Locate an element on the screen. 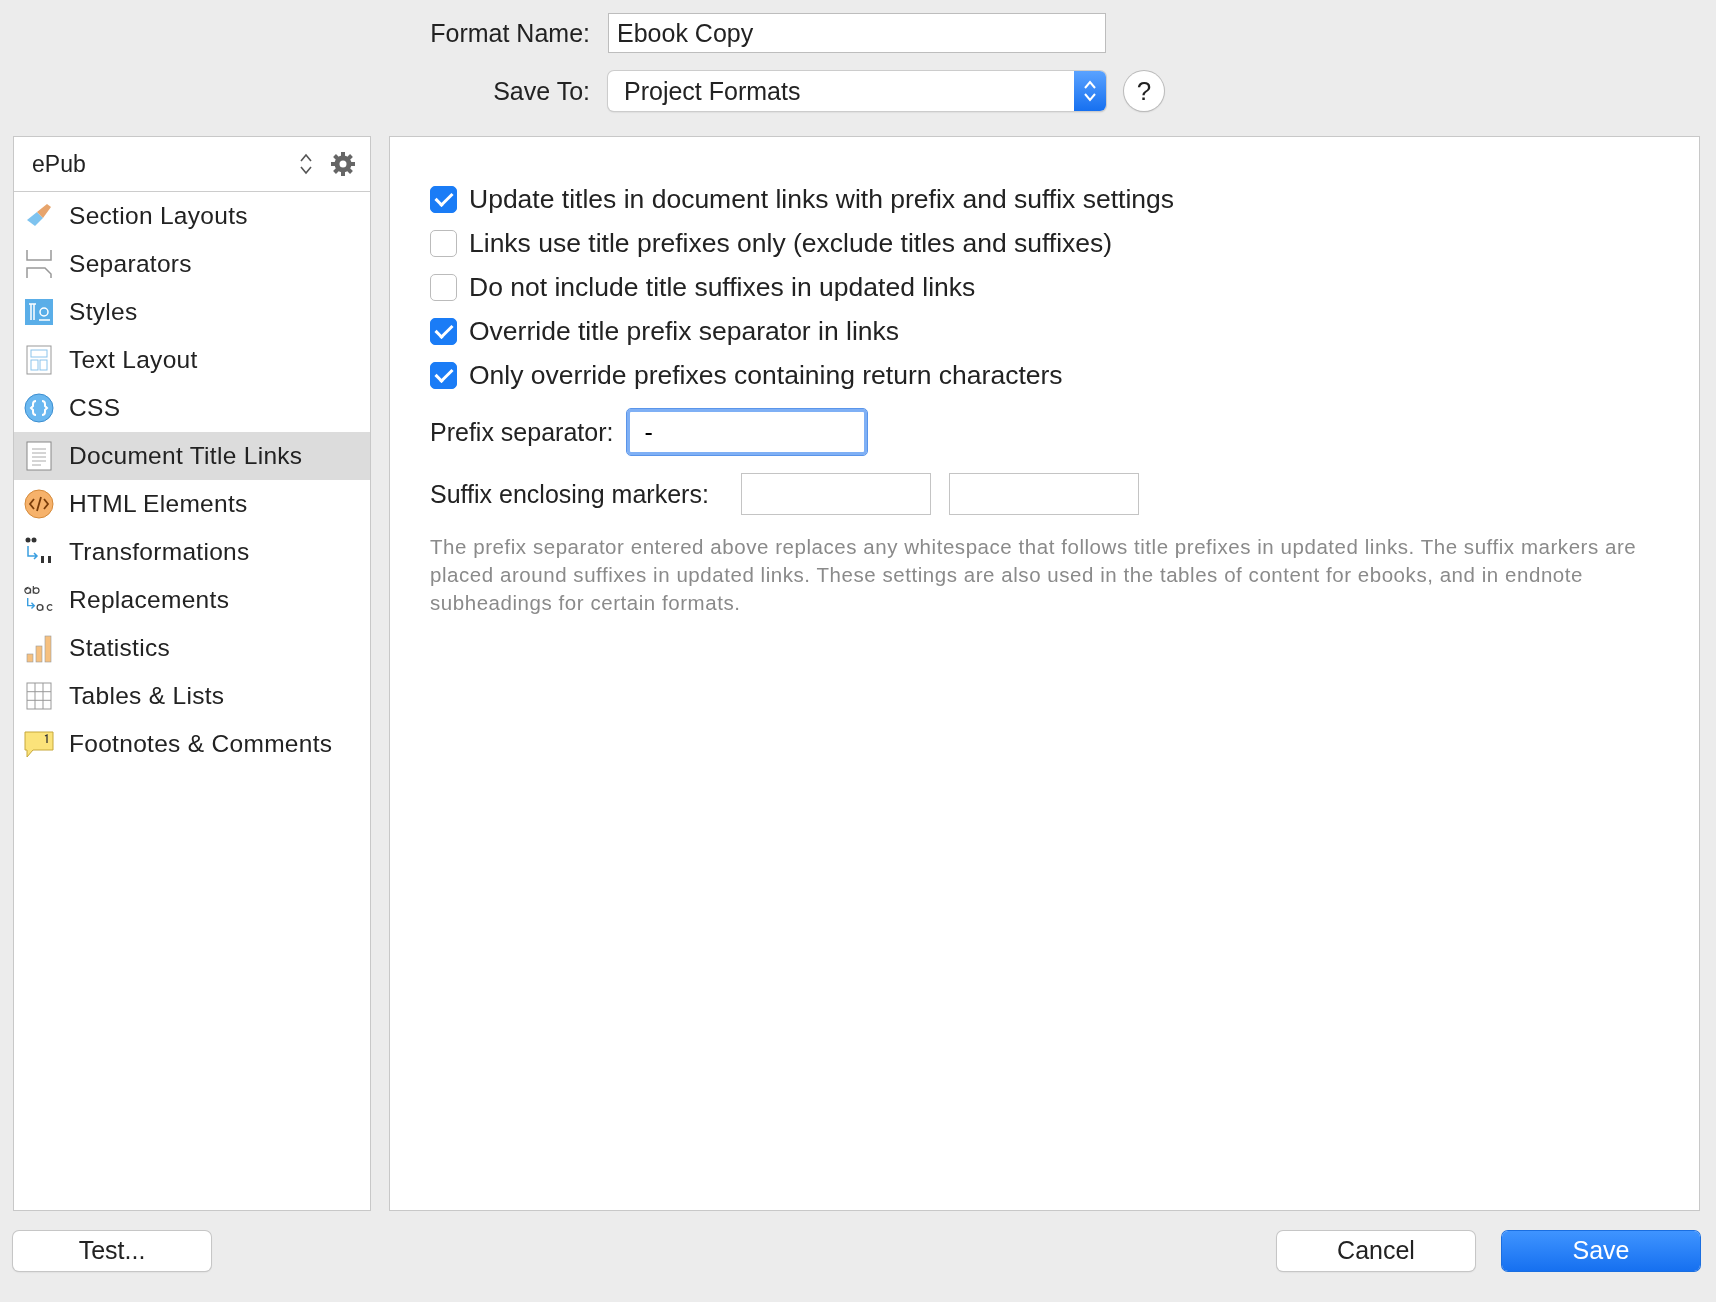 The image size is (1716, 1302). save-button: Save is located at coordinates (1601, 1250).